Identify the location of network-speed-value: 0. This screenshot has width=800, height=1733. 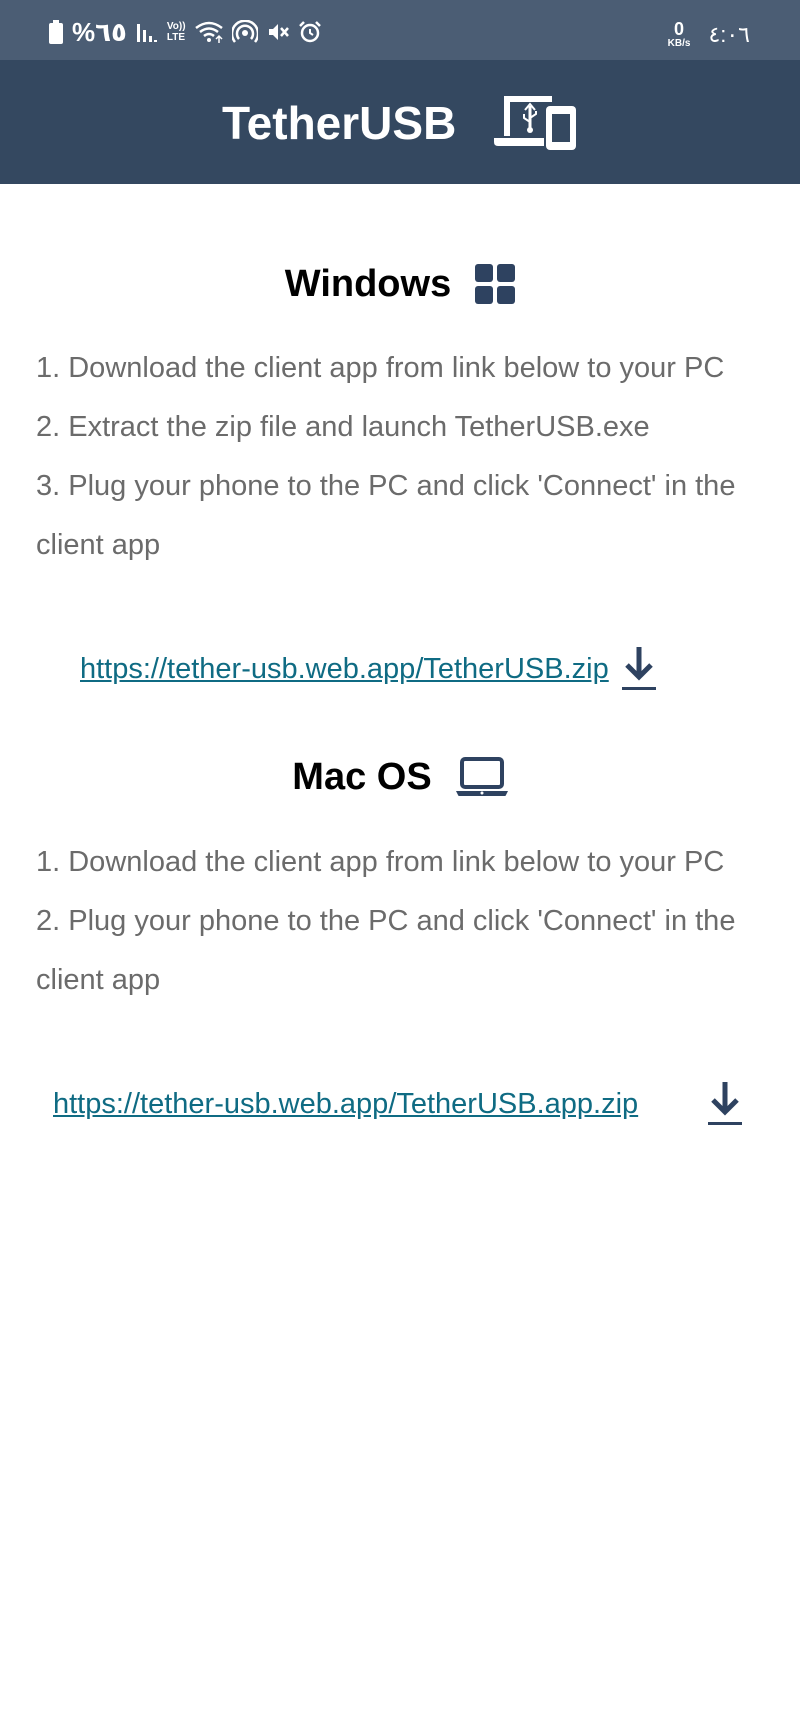
(679, 29).